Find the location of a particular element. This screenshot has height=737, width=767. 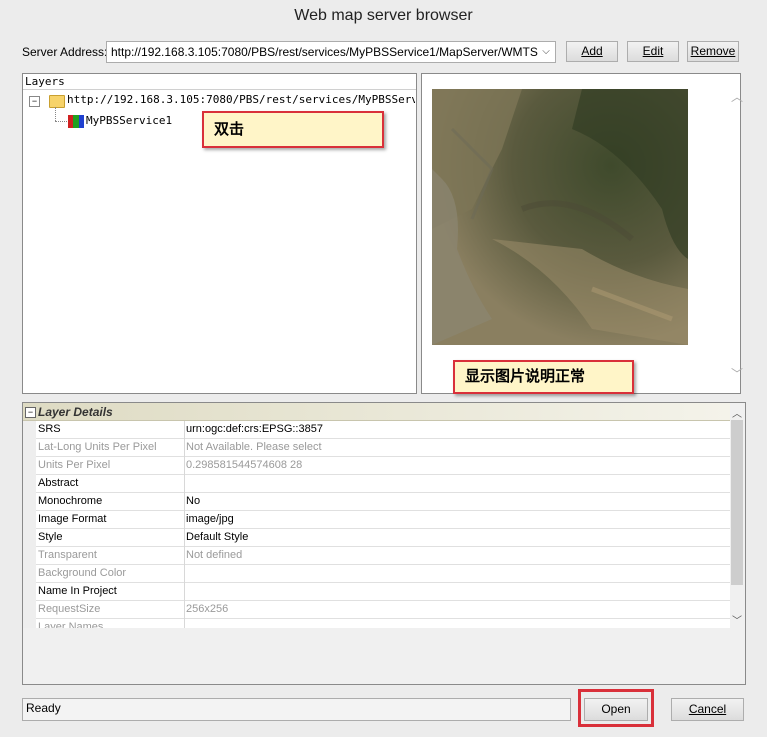

server-address-label: Server Address: is located at coordinates (65, 52).